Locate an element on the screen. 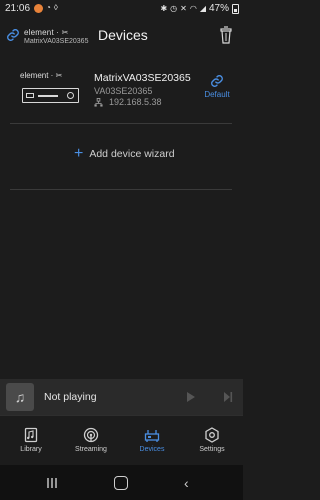 This screenshot has height=500, width=320. device-model: VA03SE20365 is located at coordinates (123, 91).